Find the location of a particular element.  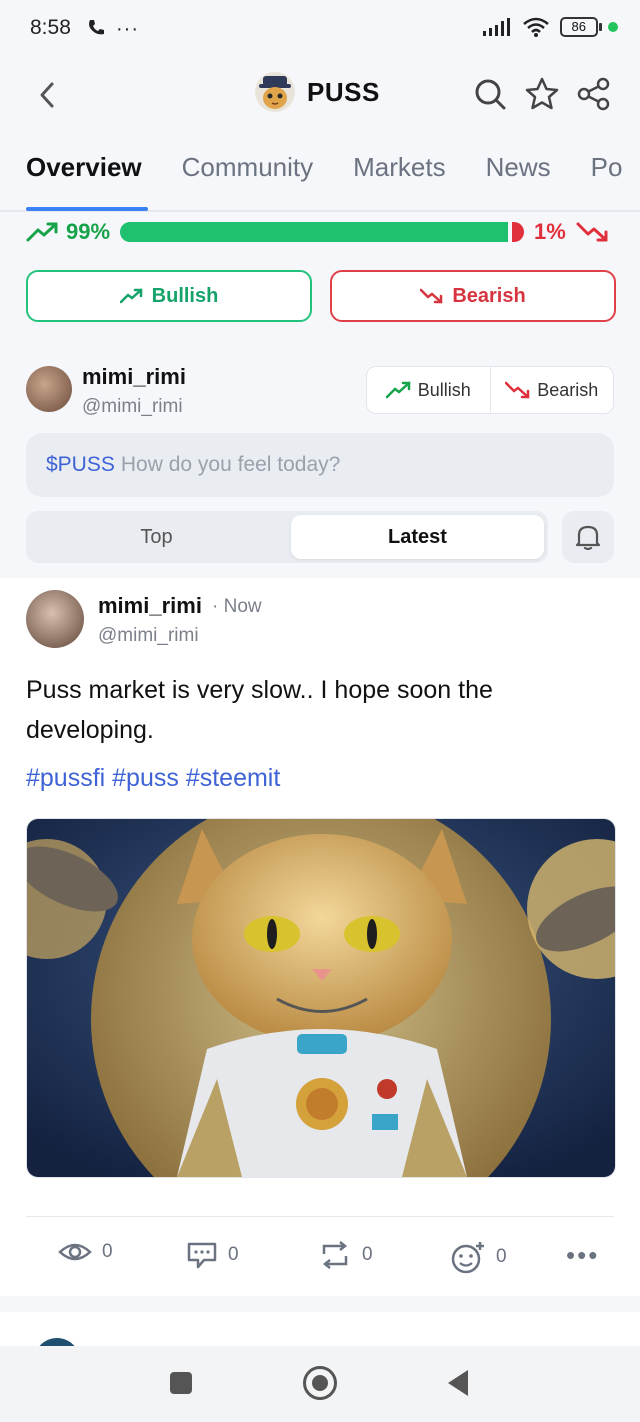

system-back-button is located at coordinates (458, 1383).